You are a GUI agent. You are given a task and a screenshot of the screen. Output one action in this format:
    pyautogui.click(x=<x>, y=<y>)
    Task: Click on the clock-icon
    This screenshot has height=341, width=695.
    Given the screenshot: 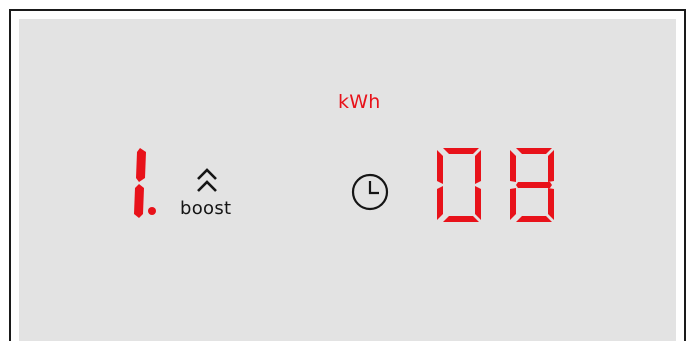 What is the action you would take?
    pyautogui.click(x=370, y=192)
    